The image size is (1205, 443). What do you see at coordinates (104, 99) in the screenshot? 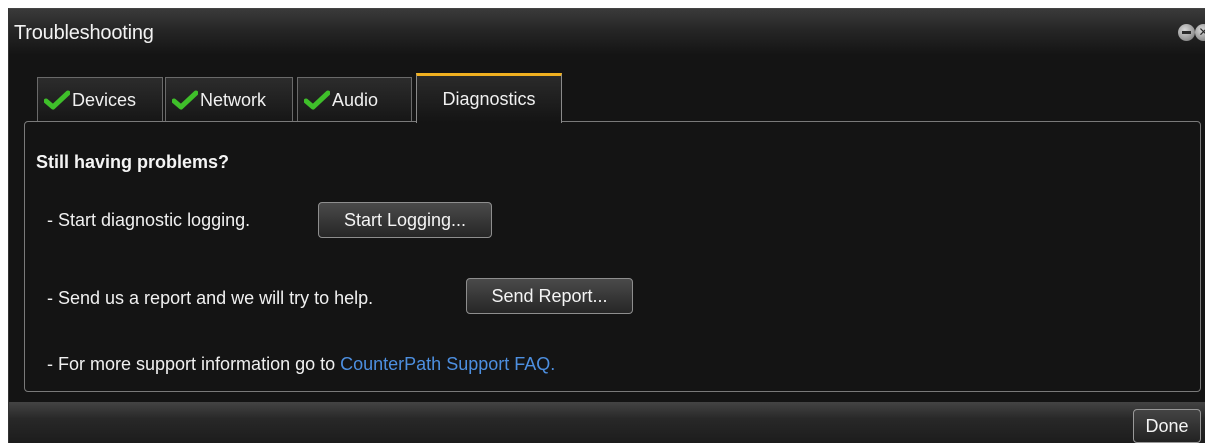
I see `tab-label: Devices` at bounding box center [104, 99].